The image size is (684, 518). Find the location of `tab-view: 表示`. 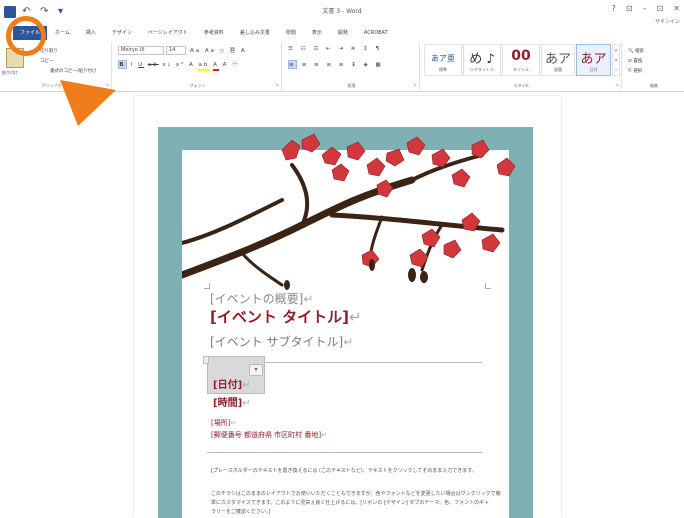

tab-view: 表示 is located at coordinates (317, 33).